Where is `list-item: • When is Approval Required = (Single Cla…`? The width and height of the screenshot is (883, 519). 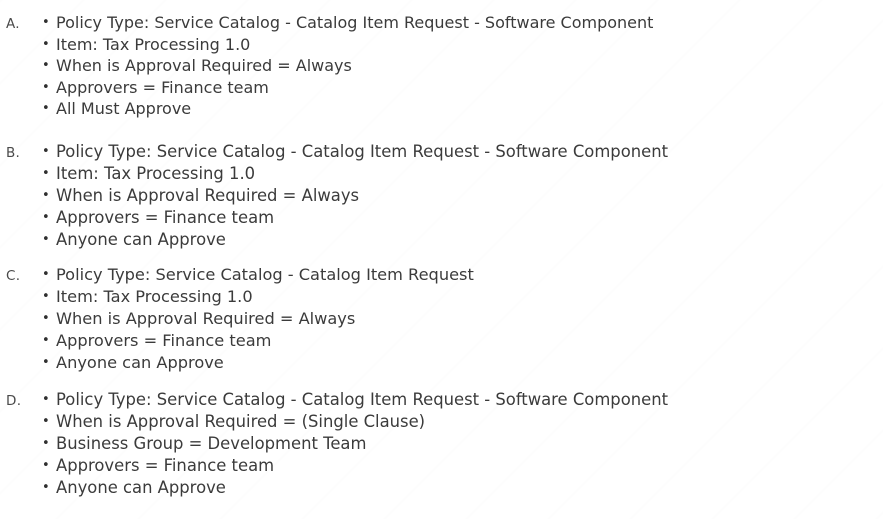 list-item: • When is Approval Required = (Single Cla… is located at coordinates (334, 422).